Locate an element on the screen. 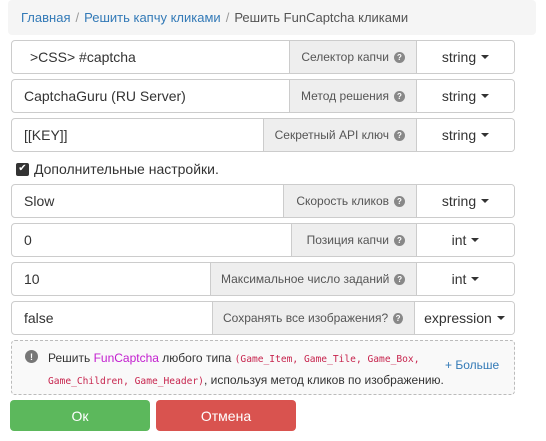 The height and width of the screenshot is (441, 546). max-tasks-row: 10 Максимальное число заданий ? int is located at coordinates (263, 279).